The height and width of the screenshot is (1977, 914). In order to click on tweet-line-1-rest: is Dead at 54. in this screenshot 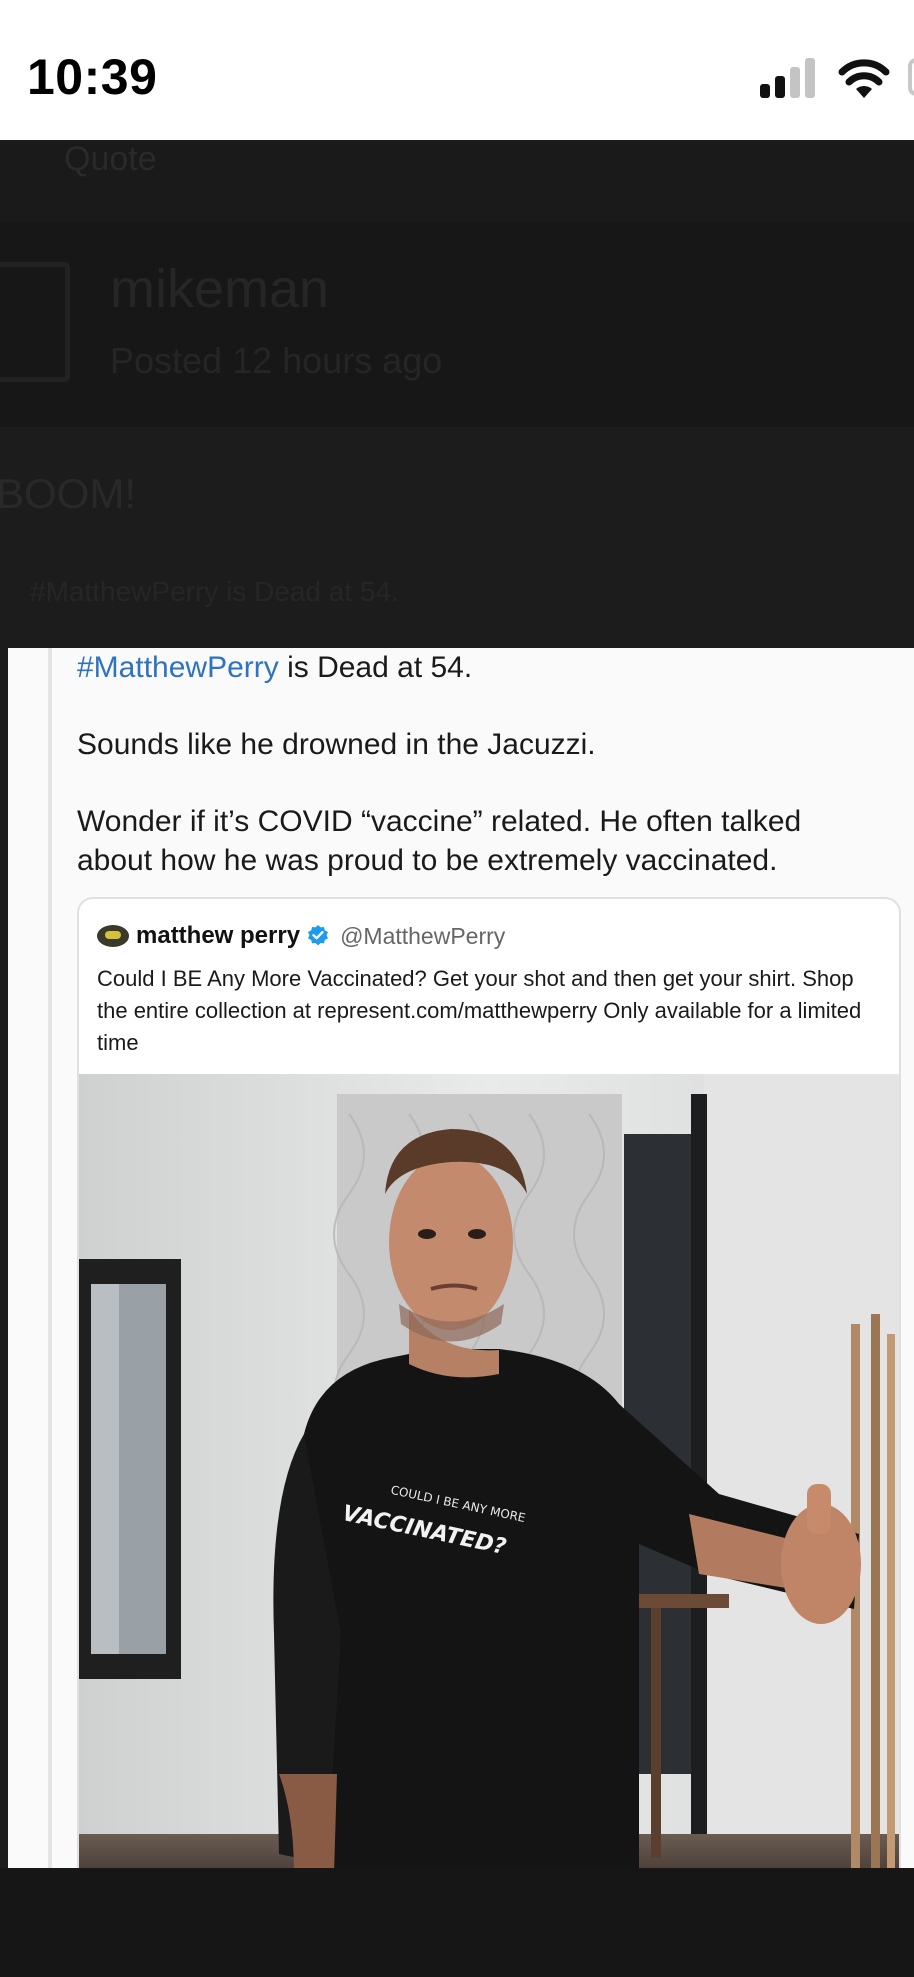, I will do `click(375, 667)`.